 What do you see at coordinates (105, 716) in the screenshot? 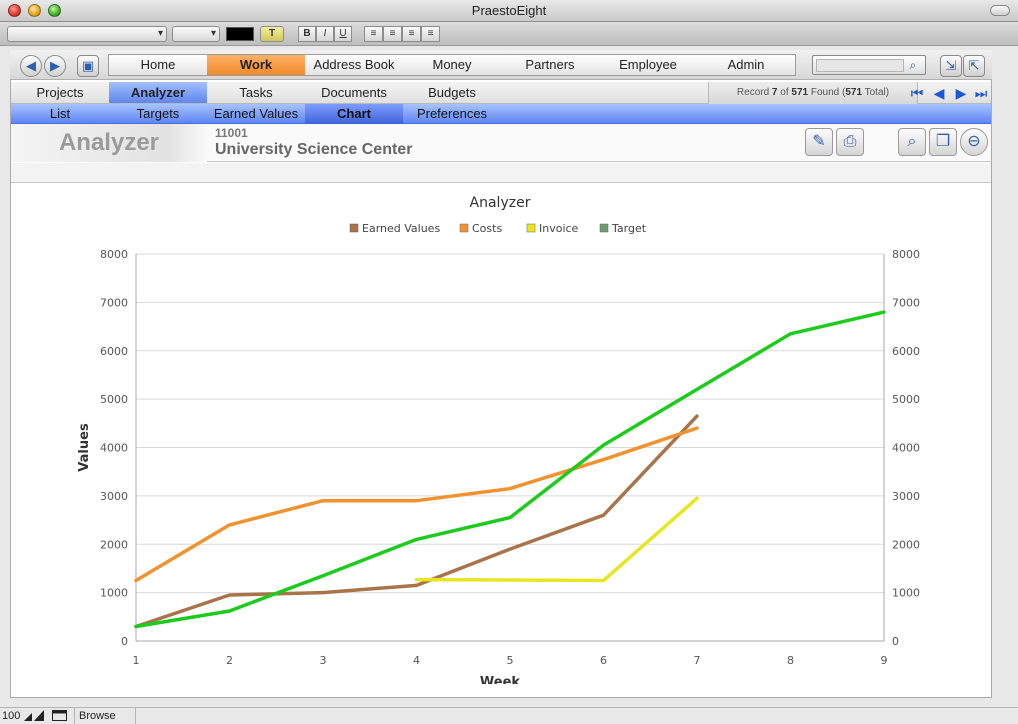
I see `mode-indicator: Browse` at bounding box center [105, 716].